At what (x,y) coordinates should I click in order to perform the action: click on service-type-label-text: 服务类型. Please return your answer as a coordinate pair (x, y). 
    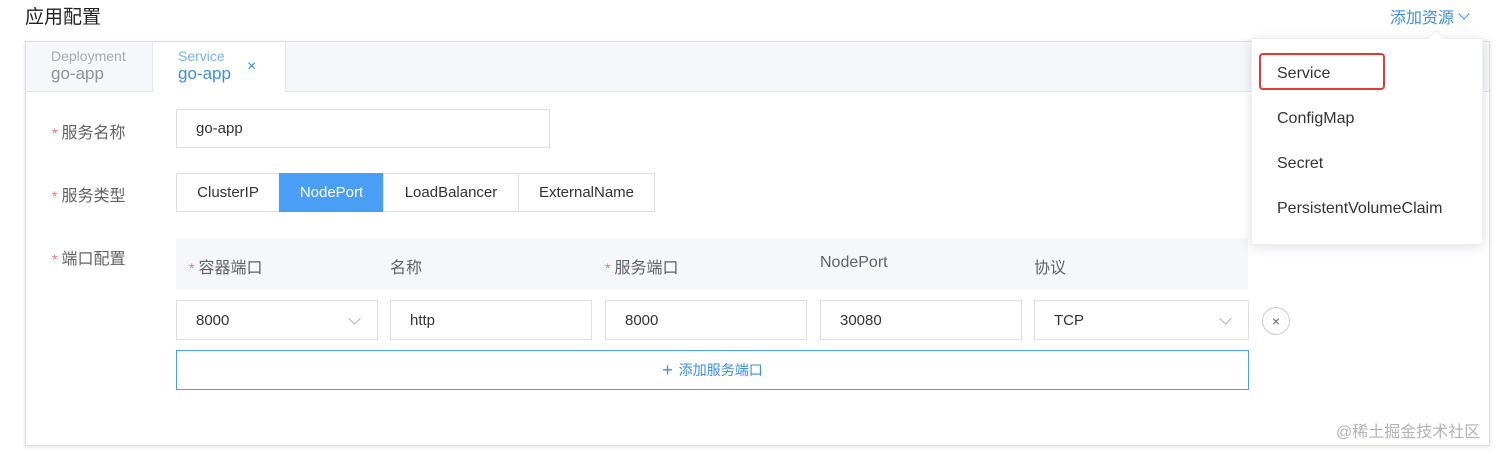
    Looking at the image, I should click on (93, 196).